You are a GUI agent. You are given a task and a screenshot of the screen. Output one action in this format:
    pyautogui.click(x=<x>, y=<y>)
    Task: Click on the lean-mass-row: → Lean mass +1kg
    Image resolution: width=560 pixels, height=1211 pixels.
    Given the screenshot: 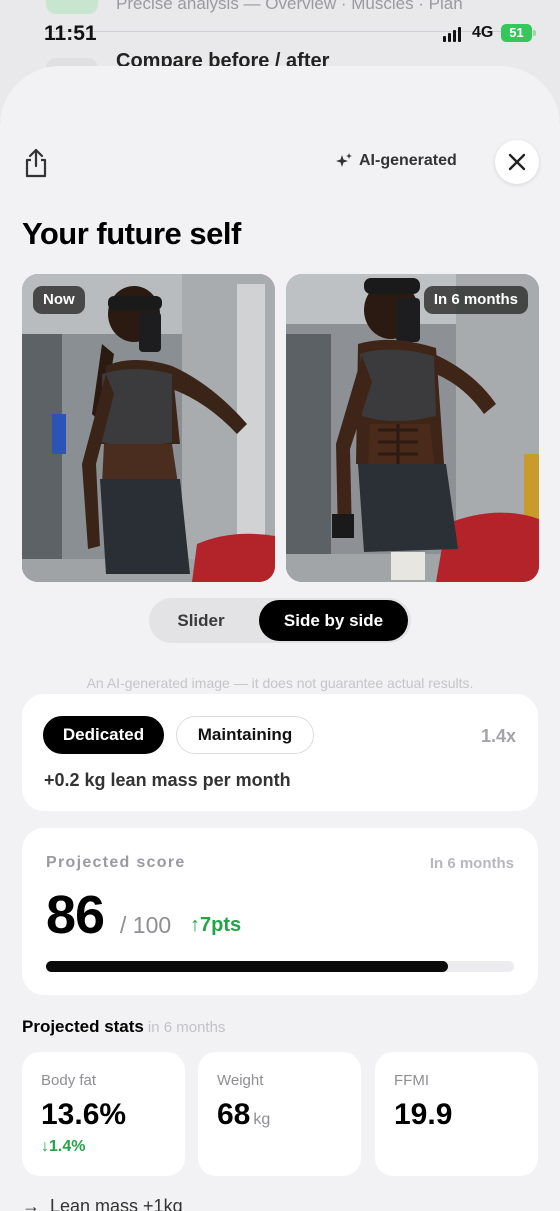 What is the action you would take?
    pyautogui.click(x=102, y=1203)
    